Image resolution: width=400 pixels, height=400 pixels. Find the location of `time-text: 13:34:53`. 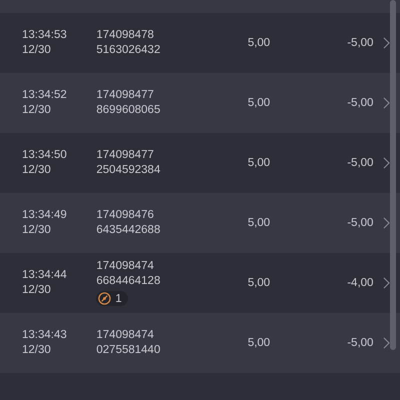

time-text: 13:34:53 is located at coordinates (45, 35).